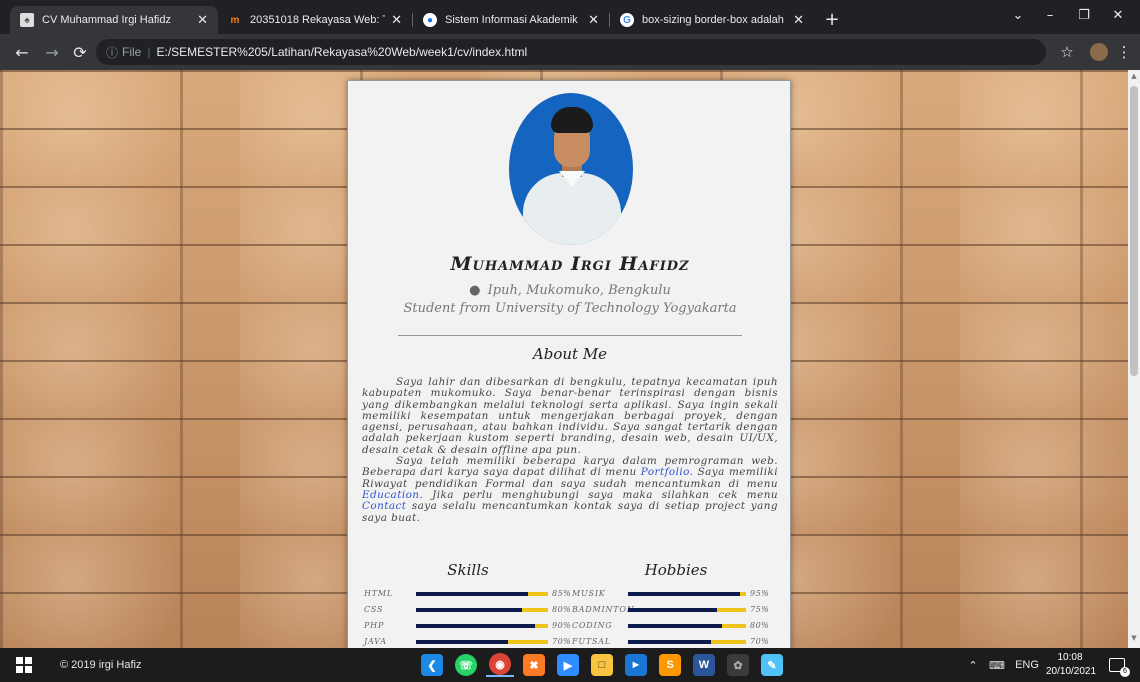 The height and width of the screenshot is (682, 1140). Describe the element at coordinates (760, 641) in the screenshot. I see `hobby-percent: 70%` at that location.